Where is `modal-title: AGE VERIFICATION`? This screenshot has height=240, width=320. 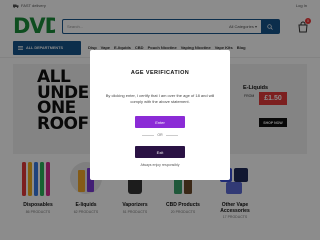 modal-title: AGE VERIFICATION is located at coordinates (160, 73).